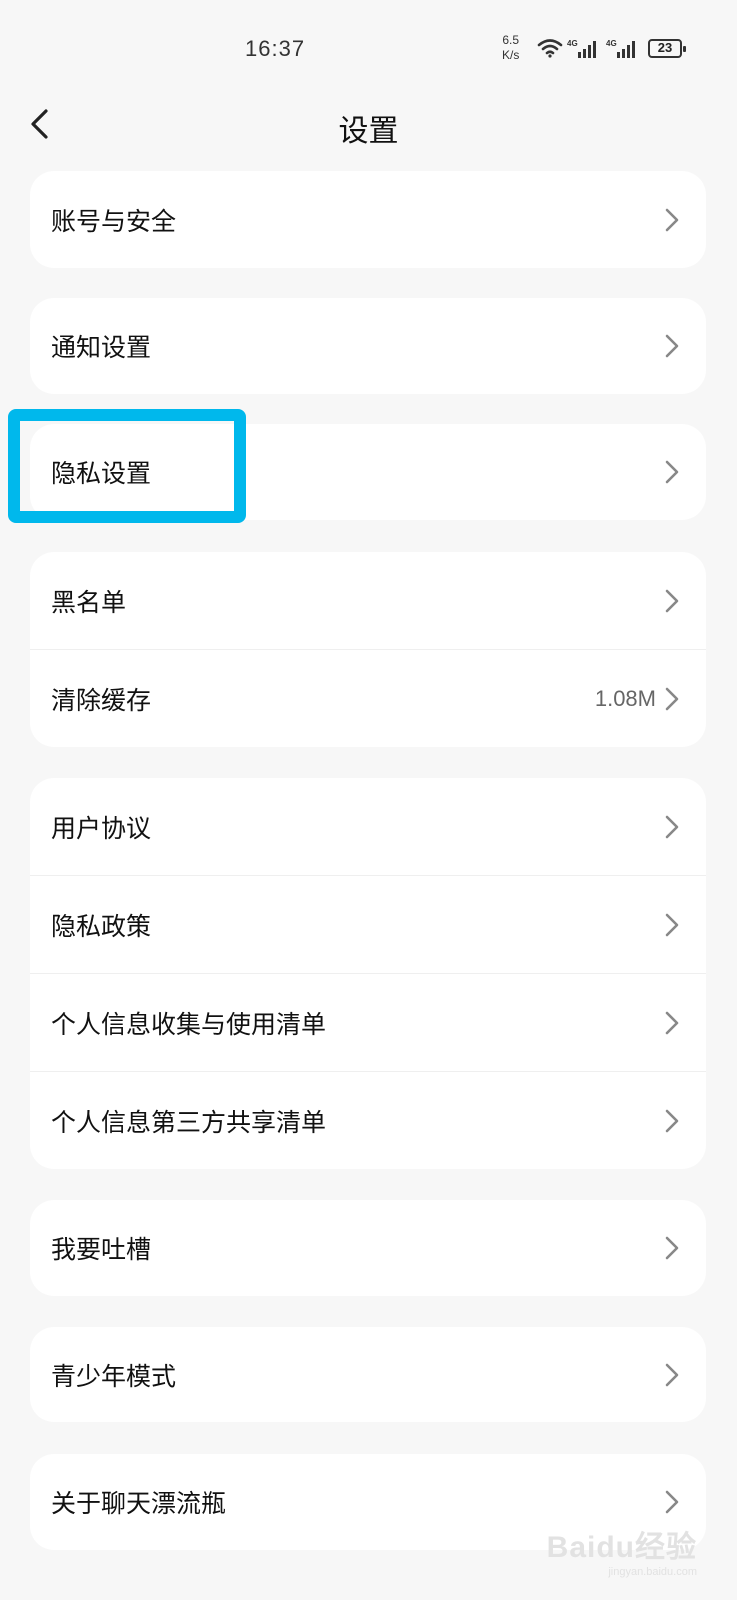 The height and width of the screenshot is (1600, 737). What do you see at coordinates (368, 698) in the screenshot?
I see `setting-item-clear-cache: 清除缓存 1.08M` at bounding box center [368, 698].